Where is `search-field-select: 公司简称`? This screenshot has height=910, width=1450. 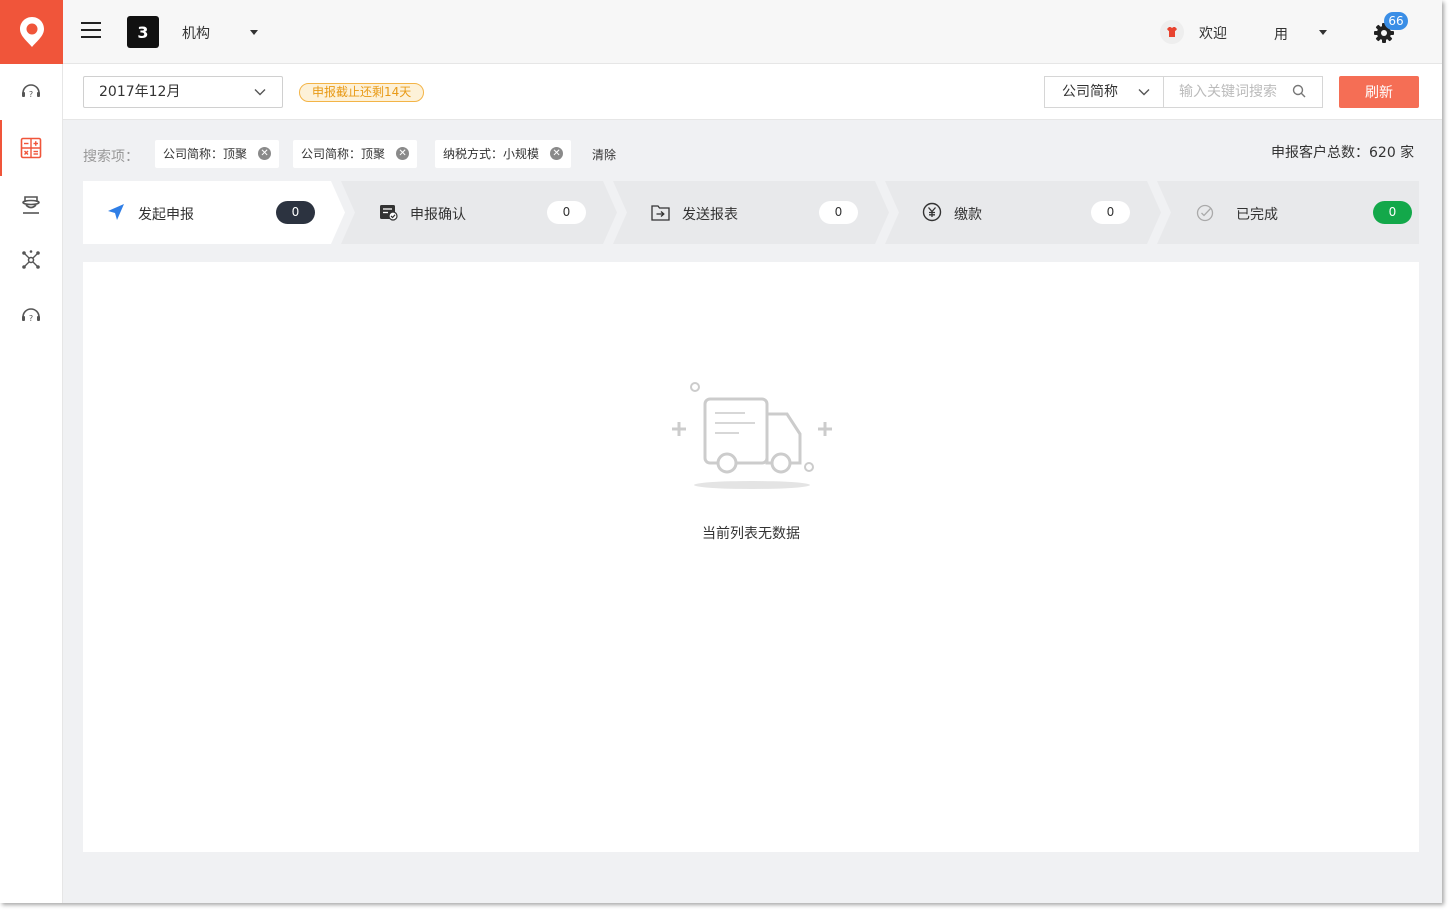 search-field-select: 公司简称 is located at coordinates (1104, 92).